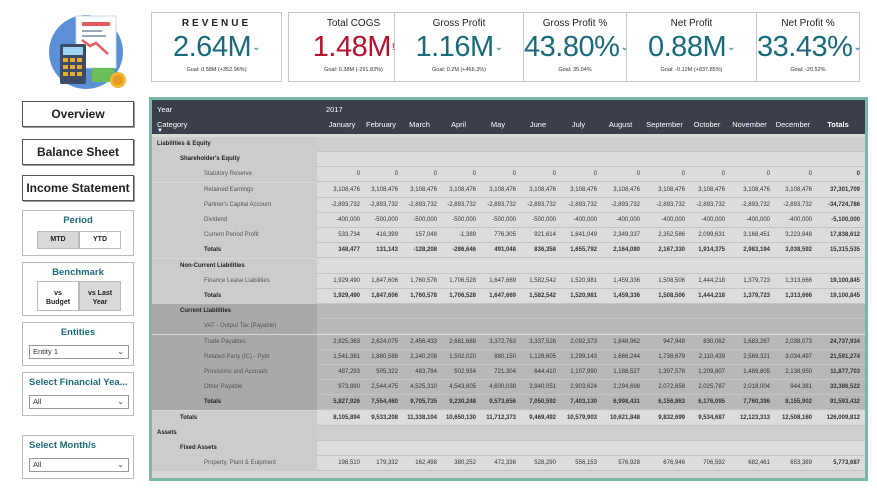 The height and width of the screenshot is (490, 877). What do you see at coordinates (542, 402) in the screenshot?
I see `table-cell: 7,050,592` at bounding box center [542, 402].